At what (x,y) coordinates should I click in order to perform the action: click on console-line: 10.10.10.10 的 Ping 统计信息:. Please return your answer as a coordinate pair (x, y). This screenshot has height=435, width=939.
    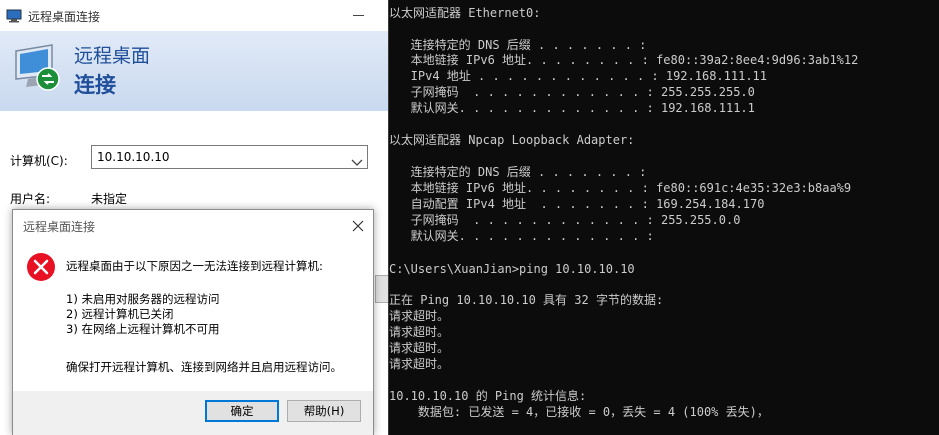
    Looking at the image, I should click on (488, 396).